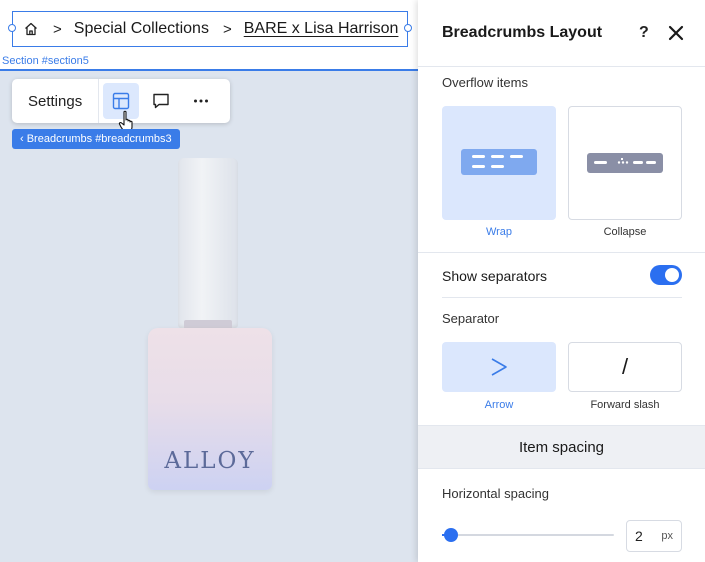 This screenshot has height=562, width=705. Describe the element at coordinates (625, 405) in the screenshot. I see `separator-option-forward-slash-label: Forward slash` at that location.